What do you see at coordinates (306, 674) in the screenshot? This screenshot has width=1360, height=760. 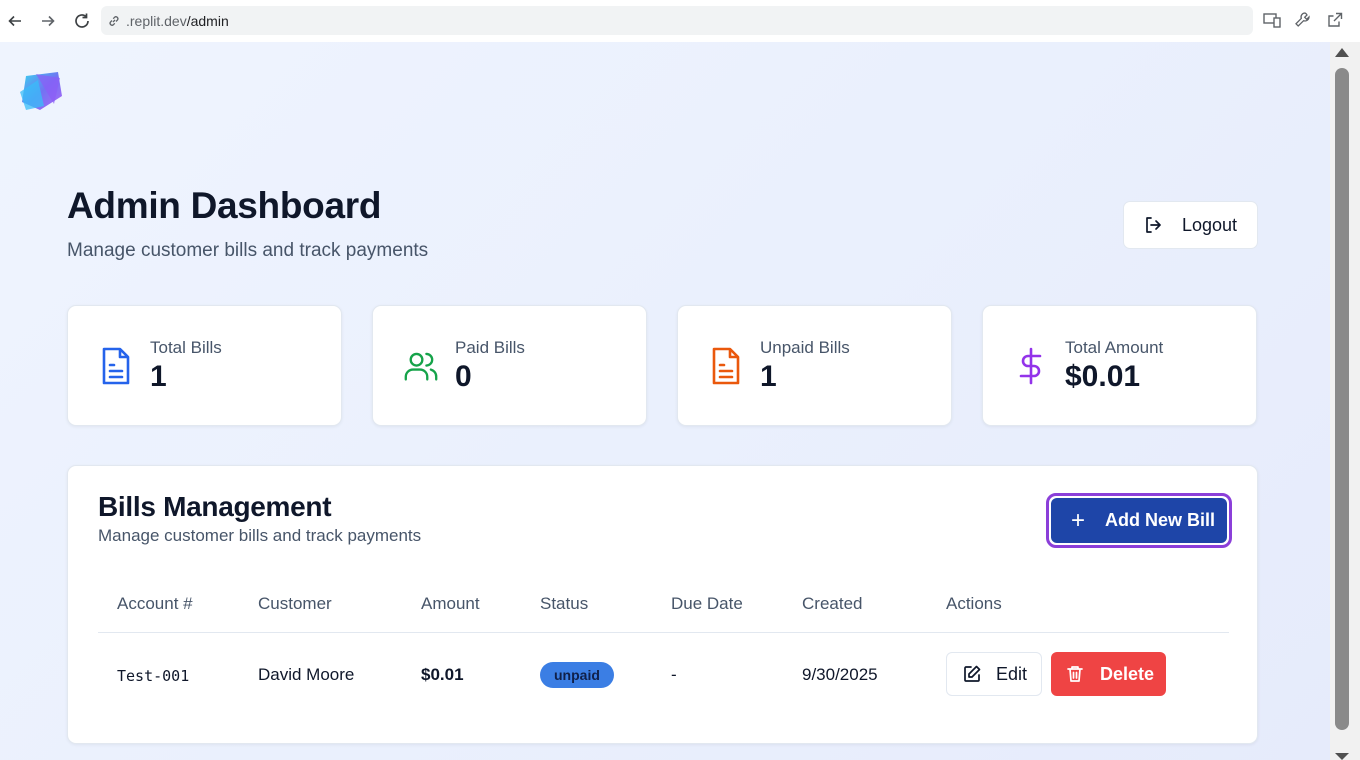 I see `cell-customer: David Moore` at bounding box center [306, 674].